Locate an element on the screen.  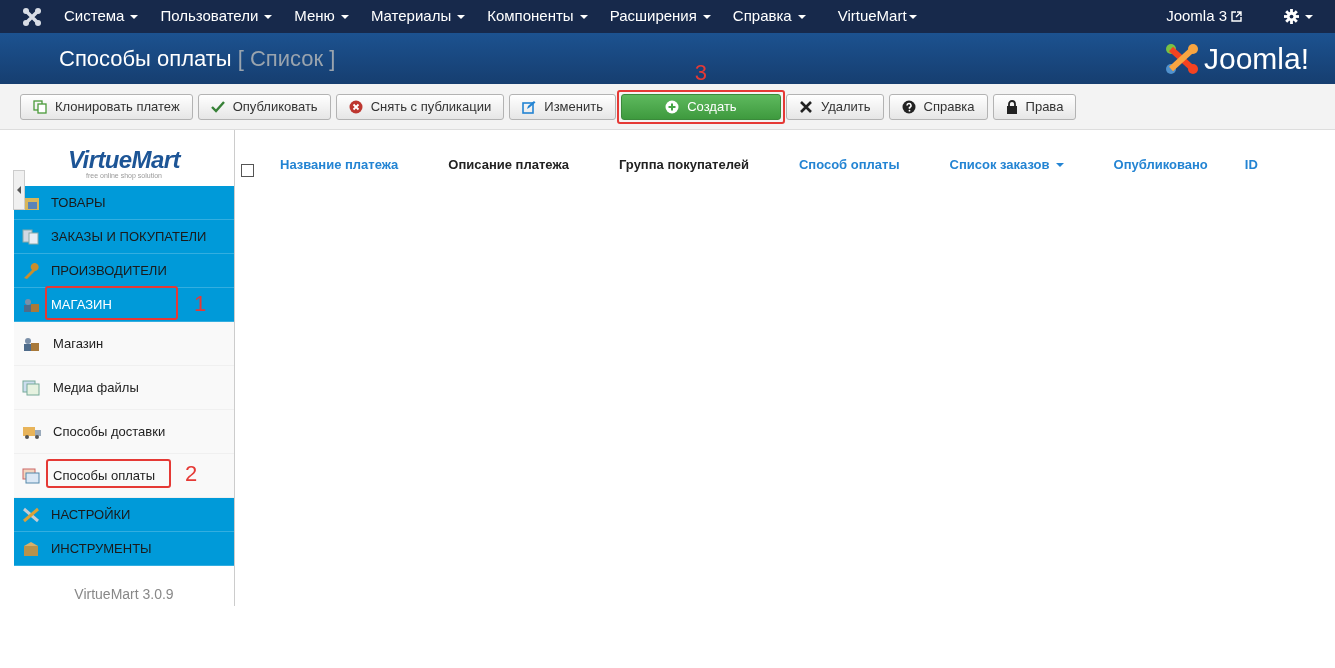
column-header: Группа покупателей is located at coordinates (684, 164).